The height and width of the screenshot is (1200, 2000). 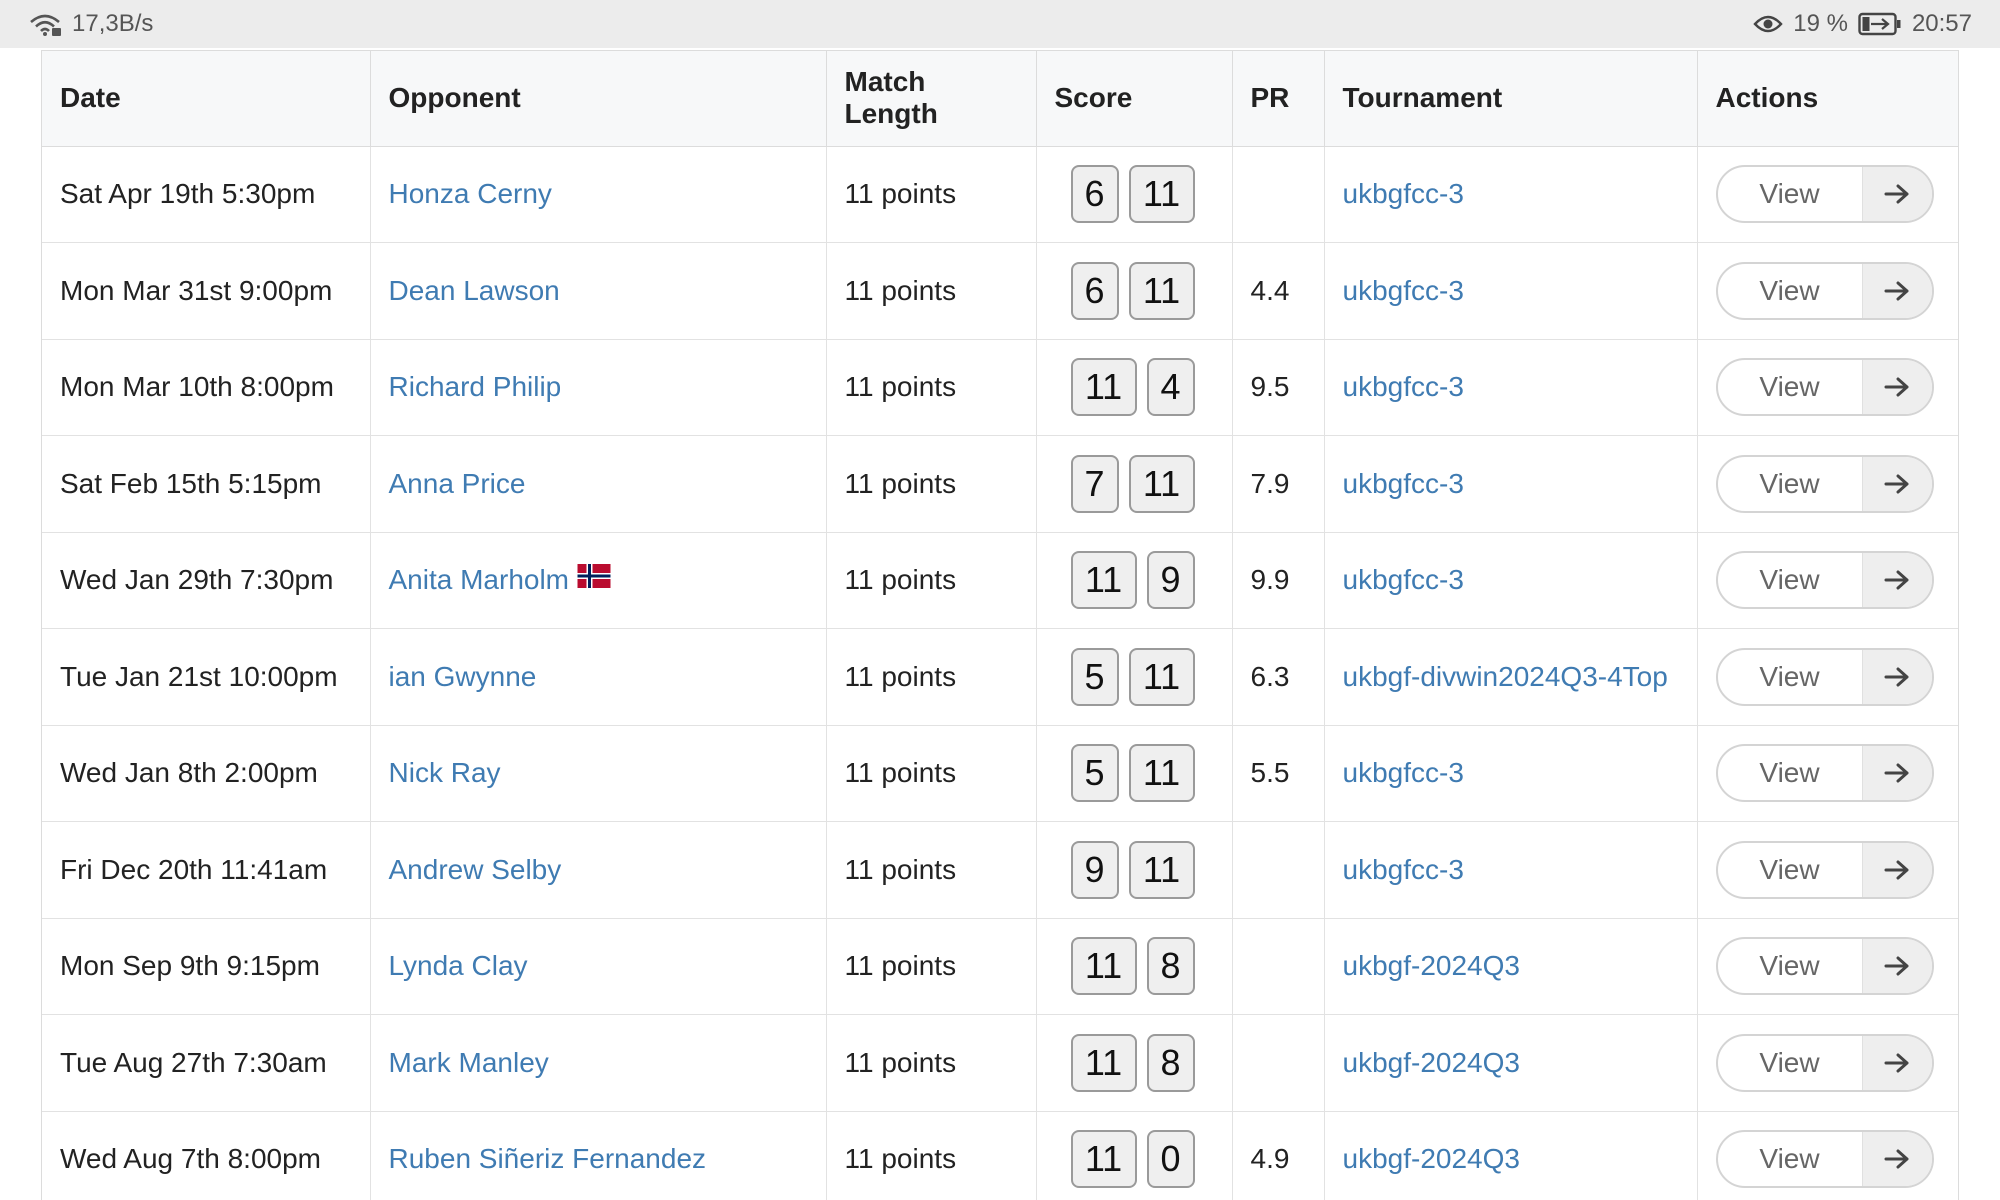 I want to click on cell-opponent: Lynda Clay, so click(x=598, y=966).